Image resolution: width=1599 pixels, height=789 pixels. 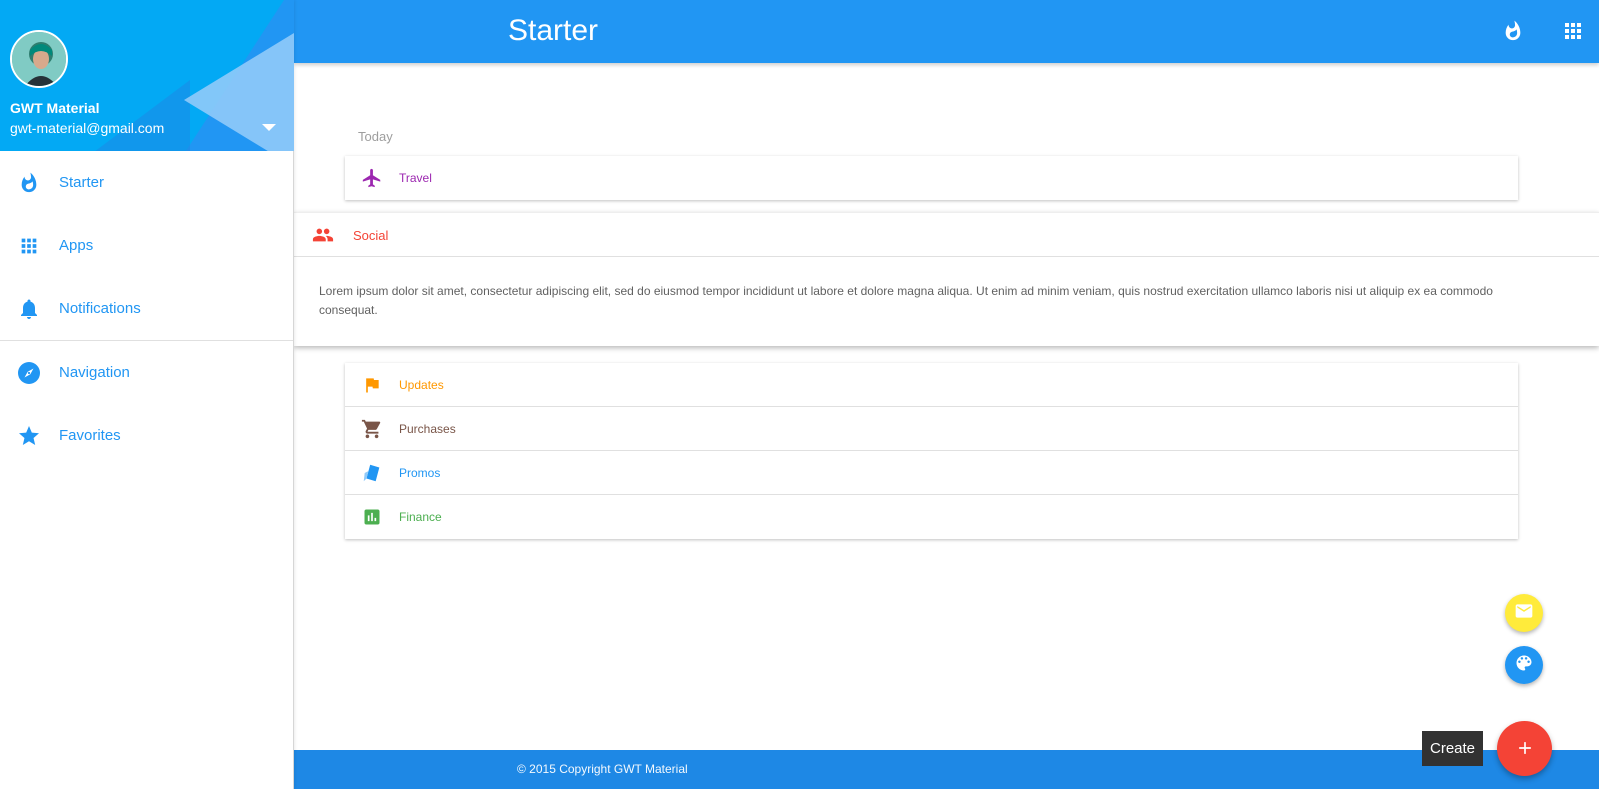 I want to click on tag-icon, so click(x=372, y=473).